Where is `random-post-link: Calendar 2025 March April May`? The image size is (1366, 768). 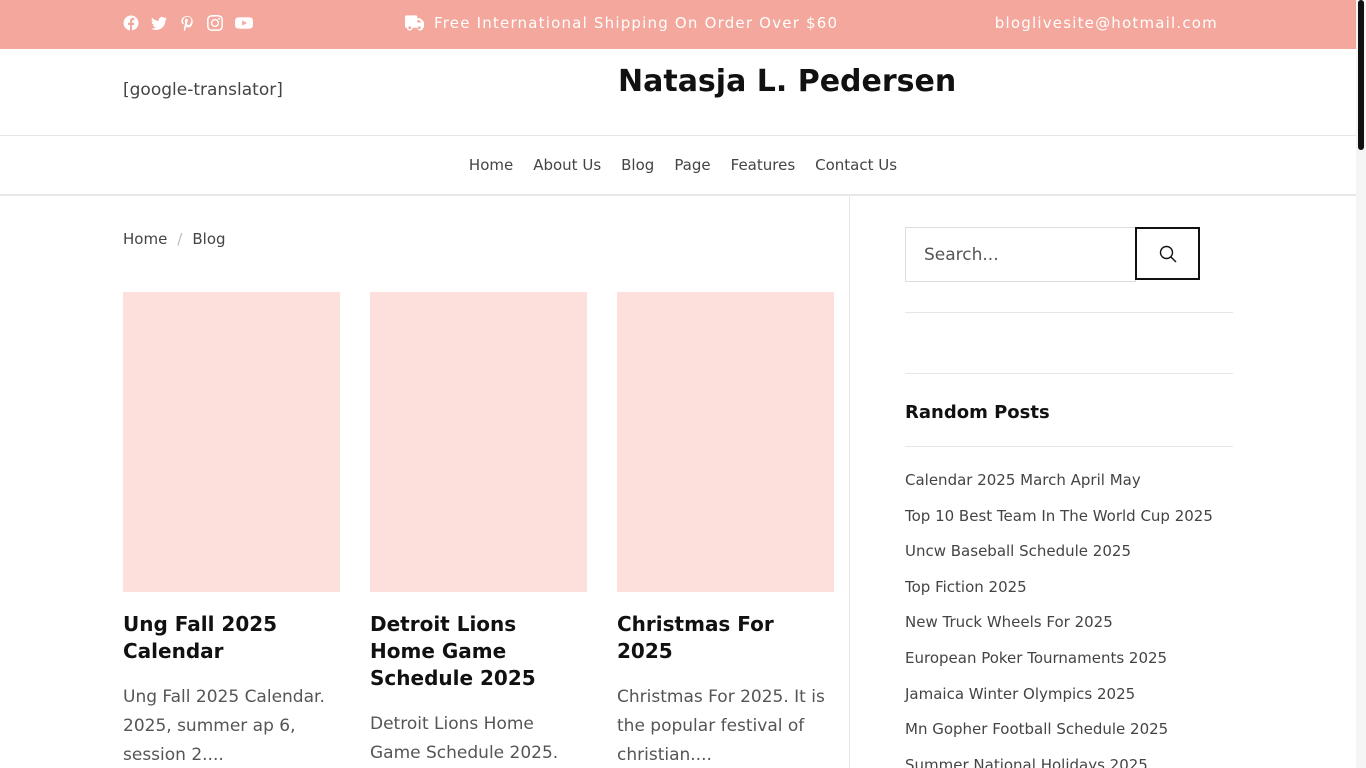
random-post-link: Calendar 2025 March April May is located at coordinates (1059, 486).